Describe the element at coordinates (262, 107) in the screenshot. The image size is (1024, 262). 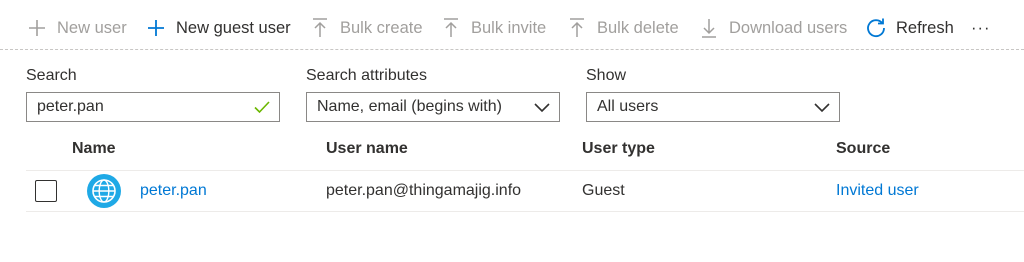
I see `checkmark-icon` at that location.